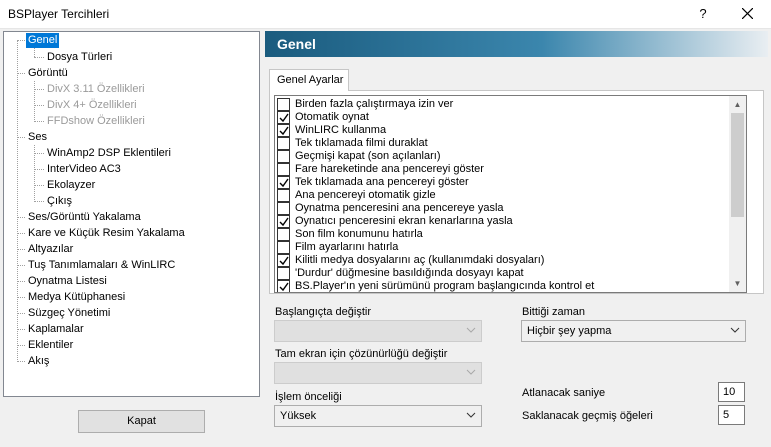 The height and width of the screenshot is (447, 771). What do you see at coordinates (48, 73) in the screenshot?
I see `tree-item-goruntu: Görüntü` at bounding box center [48, 73].